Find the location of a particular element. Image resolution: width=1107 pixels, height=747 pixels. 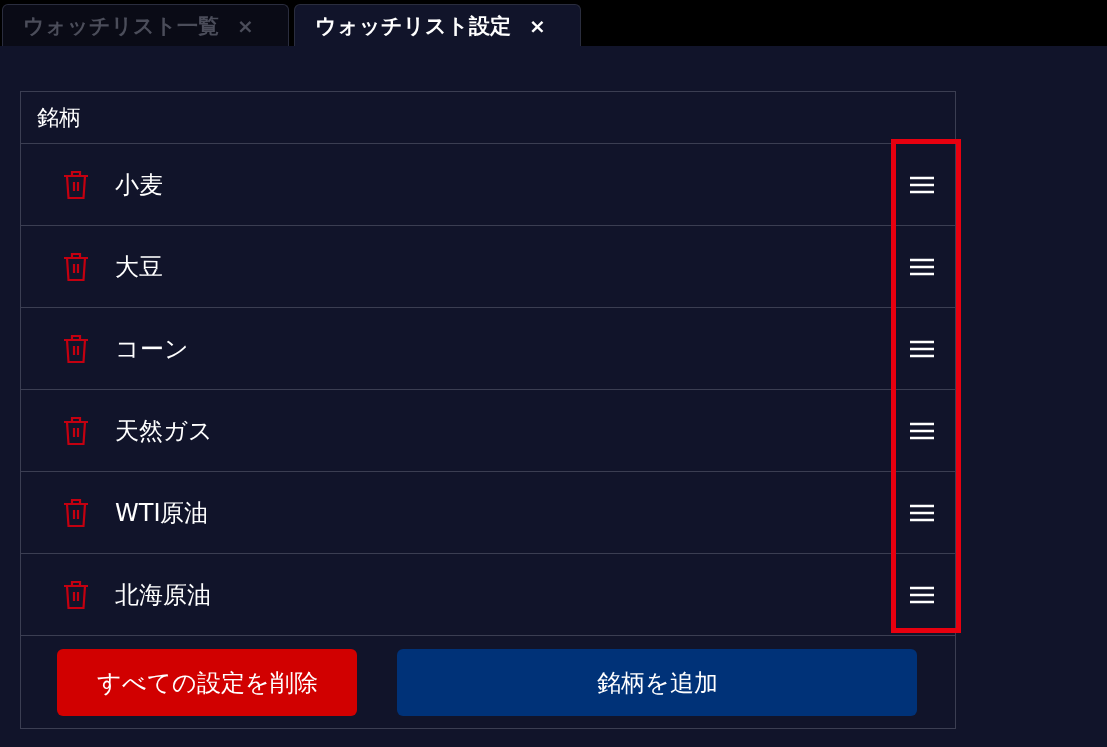

symbol-name: 北海原油 is located at coordinates (163, 595).